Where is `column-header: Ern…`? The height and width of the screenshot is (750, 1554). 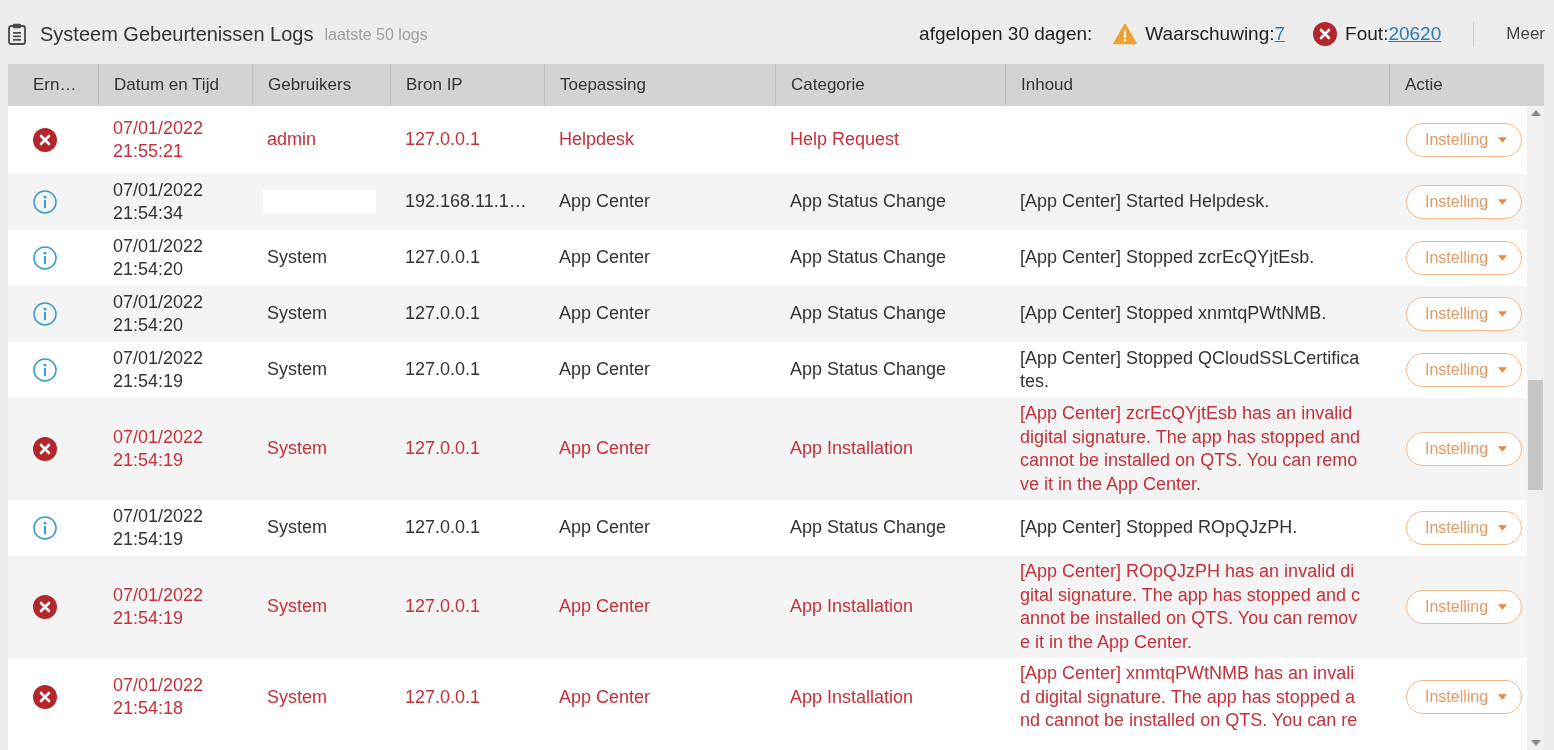 column-header: Ern… is located at coordinates (53, 85).